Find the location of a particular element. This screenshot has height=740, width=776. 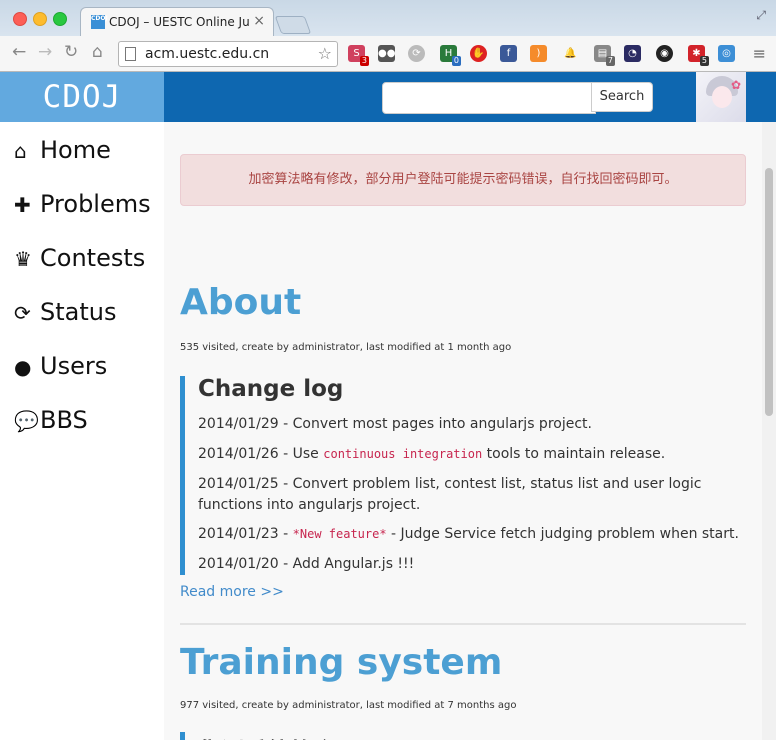

puzzle-icon: ✚ is located at coordinates (22, 205).